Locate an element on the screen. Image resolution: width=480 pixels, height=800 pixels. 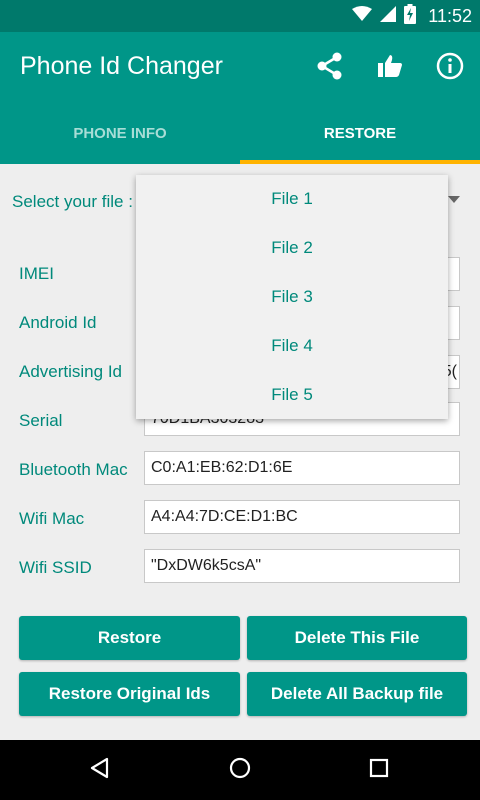
system-nav-bar is located at coordinates (240, 770).